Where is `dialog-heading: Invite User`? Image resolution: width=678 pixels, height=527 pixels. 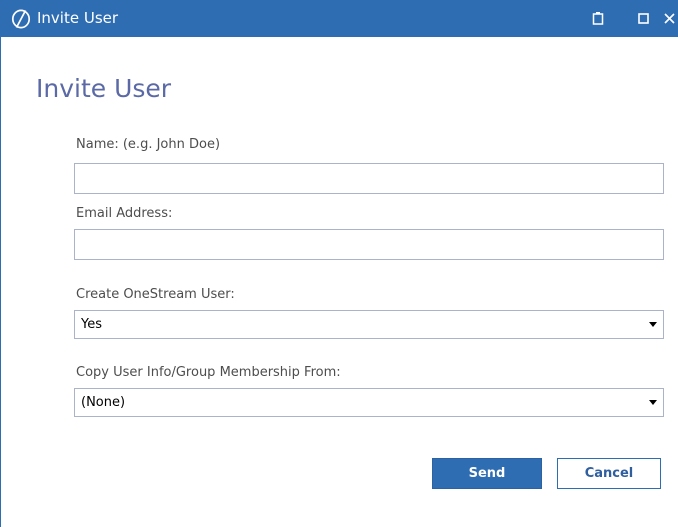 dialog-heading: Invite User is located at coordinates (104, 88).